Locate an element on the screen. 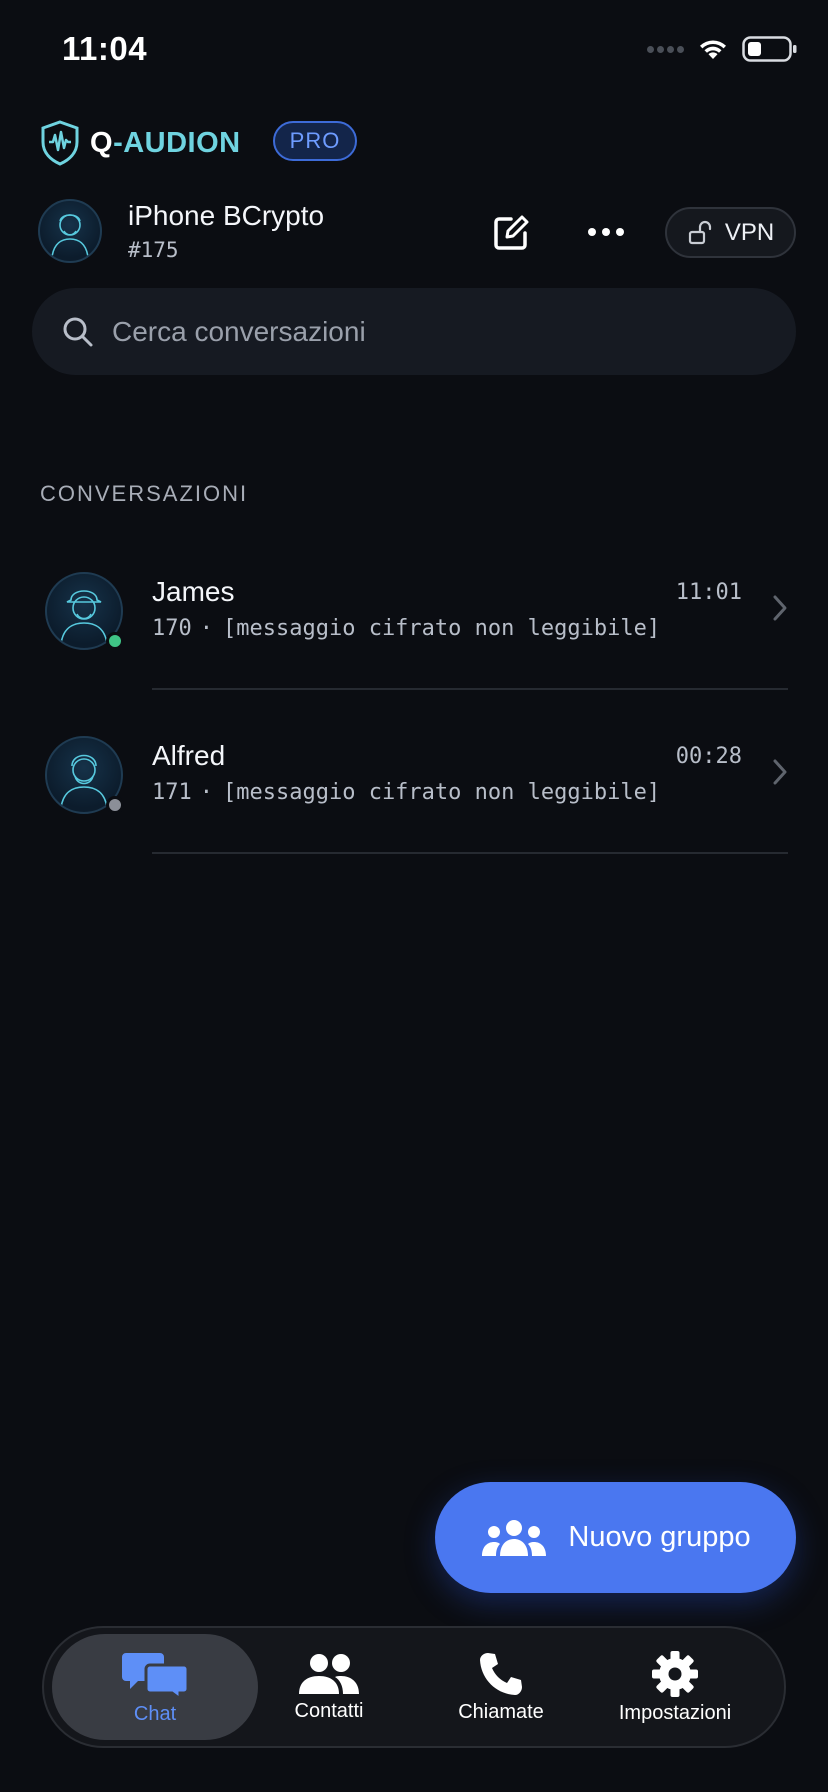 The image size is (828, 1792). tab-bar: Chat Contatti Chiamate Impostazioni is located at coordinates (414, 1687).